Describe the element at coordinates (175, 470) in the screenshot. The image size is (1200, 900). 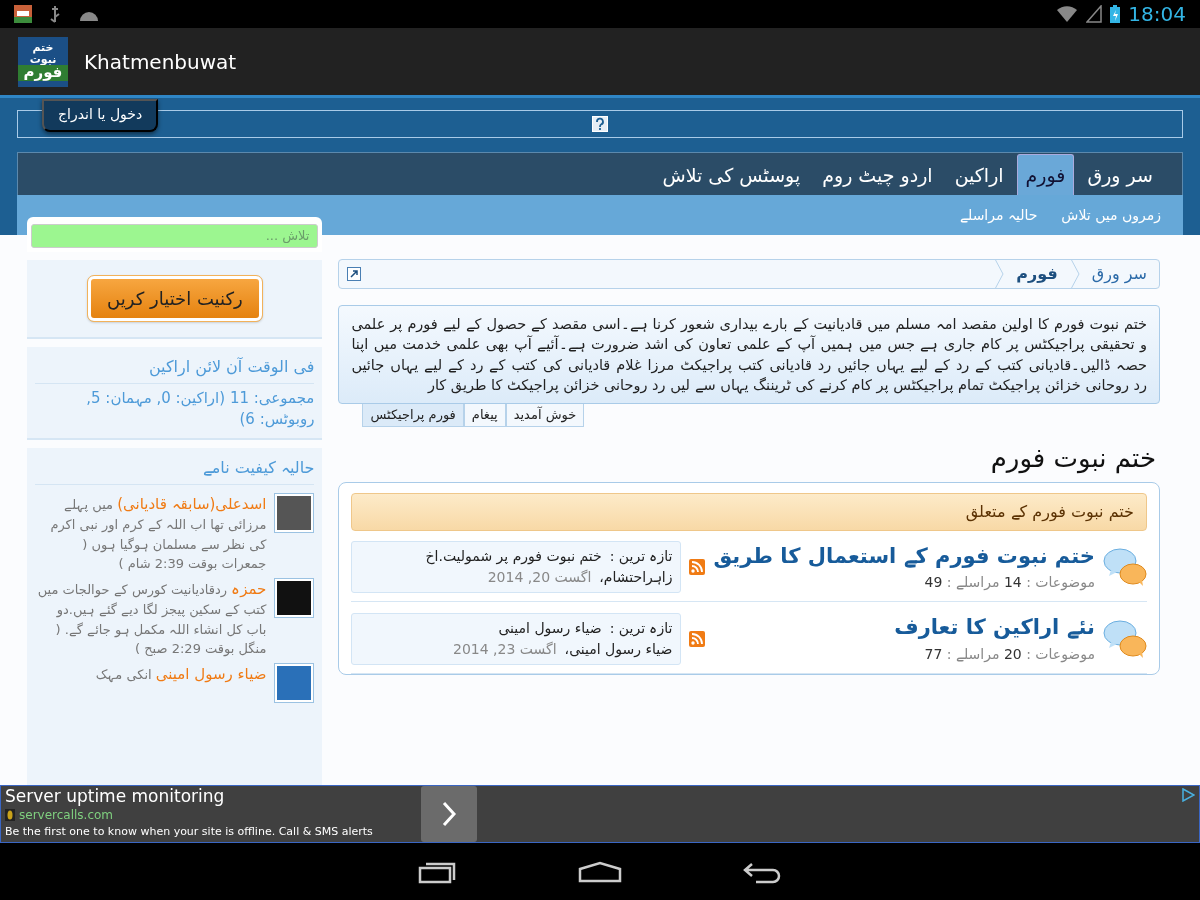
I see `section-heading: حالیہ کیفیت نامے` at that location.